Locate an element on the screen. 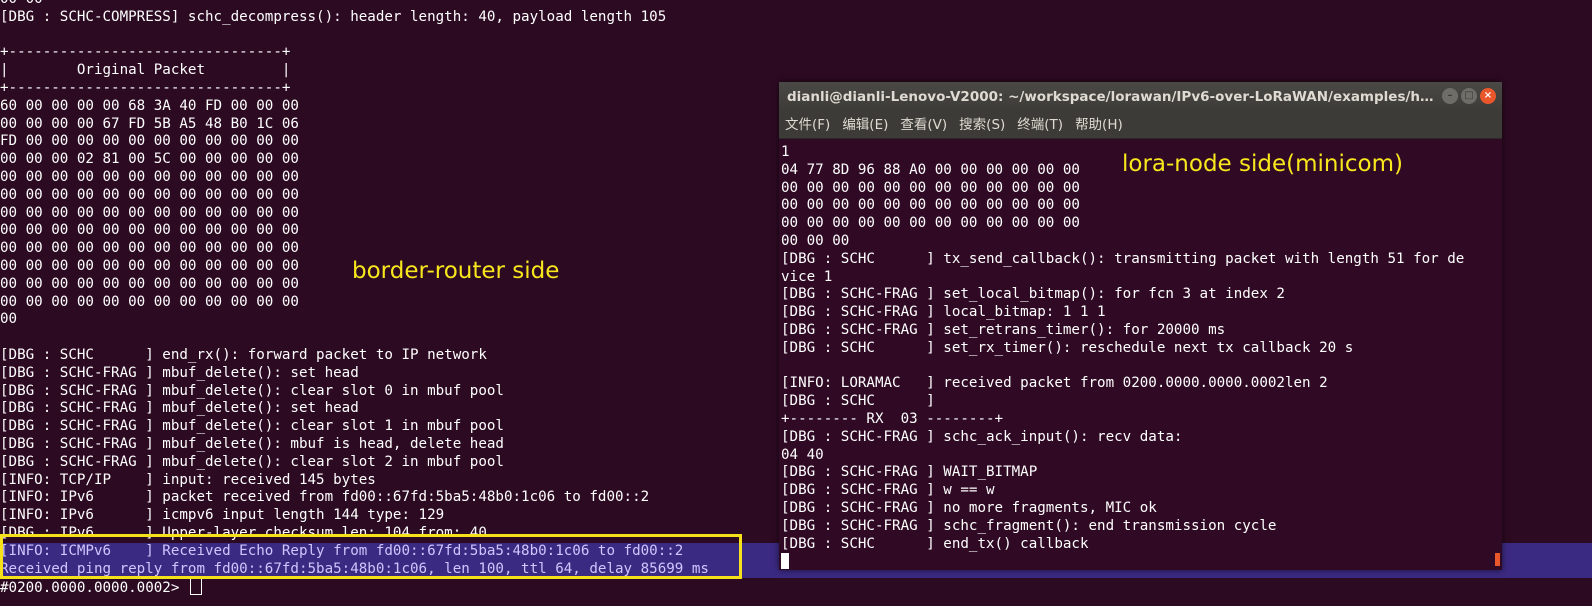 Image resolution: width=1592 pixels, height=606 pixels. terminal-line: [DBG : SCHC-FRAG ] local_bitmap: 1 1 1 is located at coordinates (943, 312).